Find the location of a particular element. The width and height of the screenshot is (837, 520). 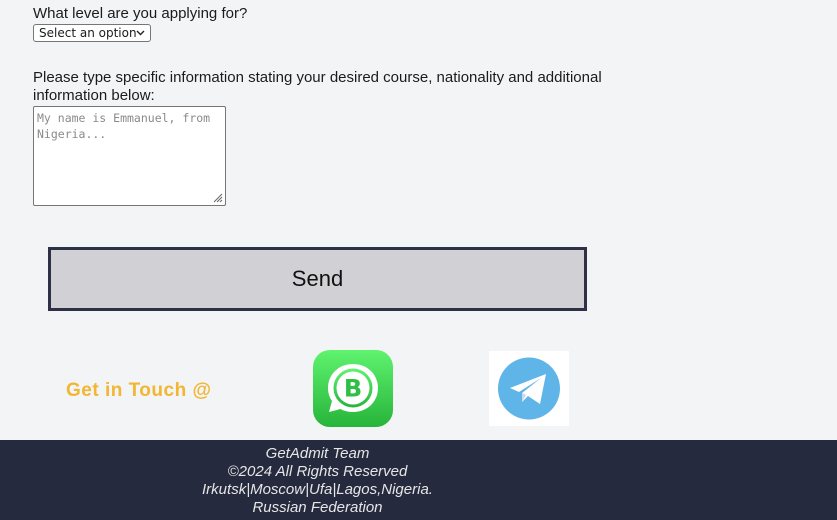

level-select: Select an option is located at coordinates (92, 33).